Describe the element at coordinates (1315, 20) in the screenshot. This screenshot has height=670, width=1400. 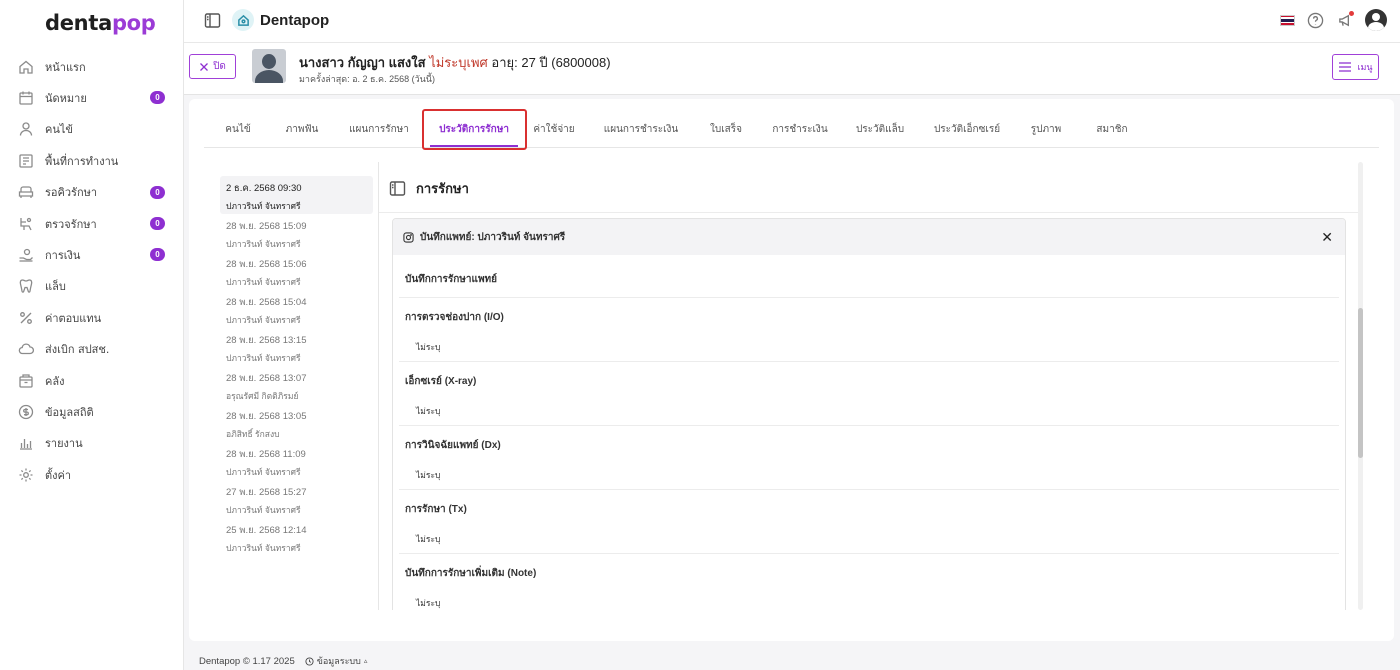
I see `help-icon` at that location.